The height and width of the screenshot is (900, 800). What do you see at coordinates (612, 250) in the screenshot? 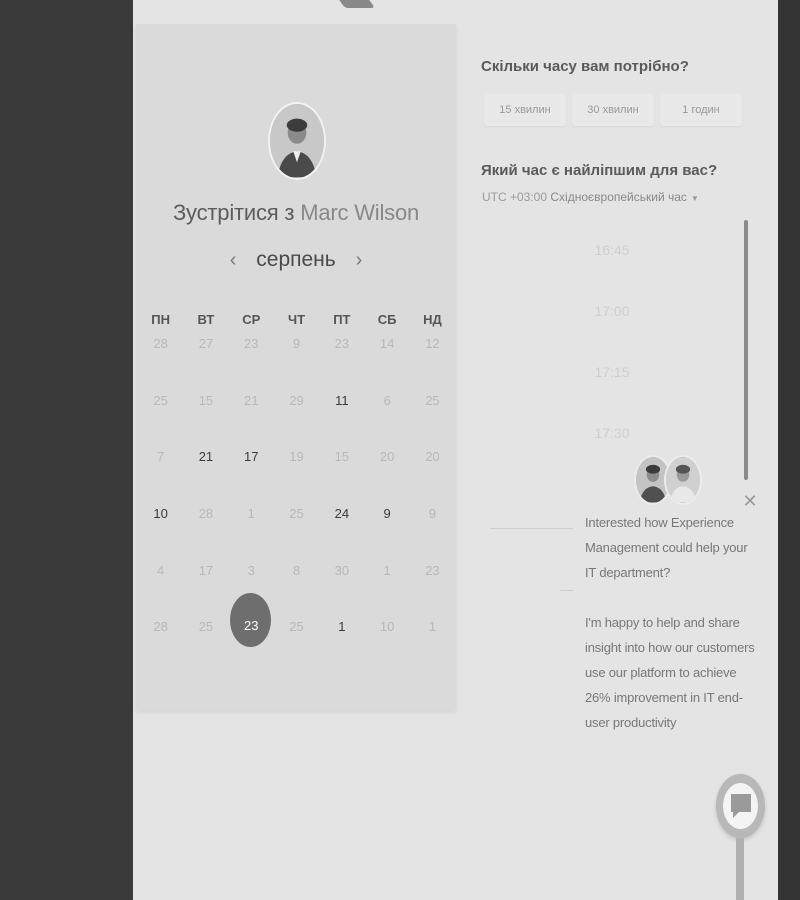
I see `time-slot: 16:45` at bounding box center [612, 250].